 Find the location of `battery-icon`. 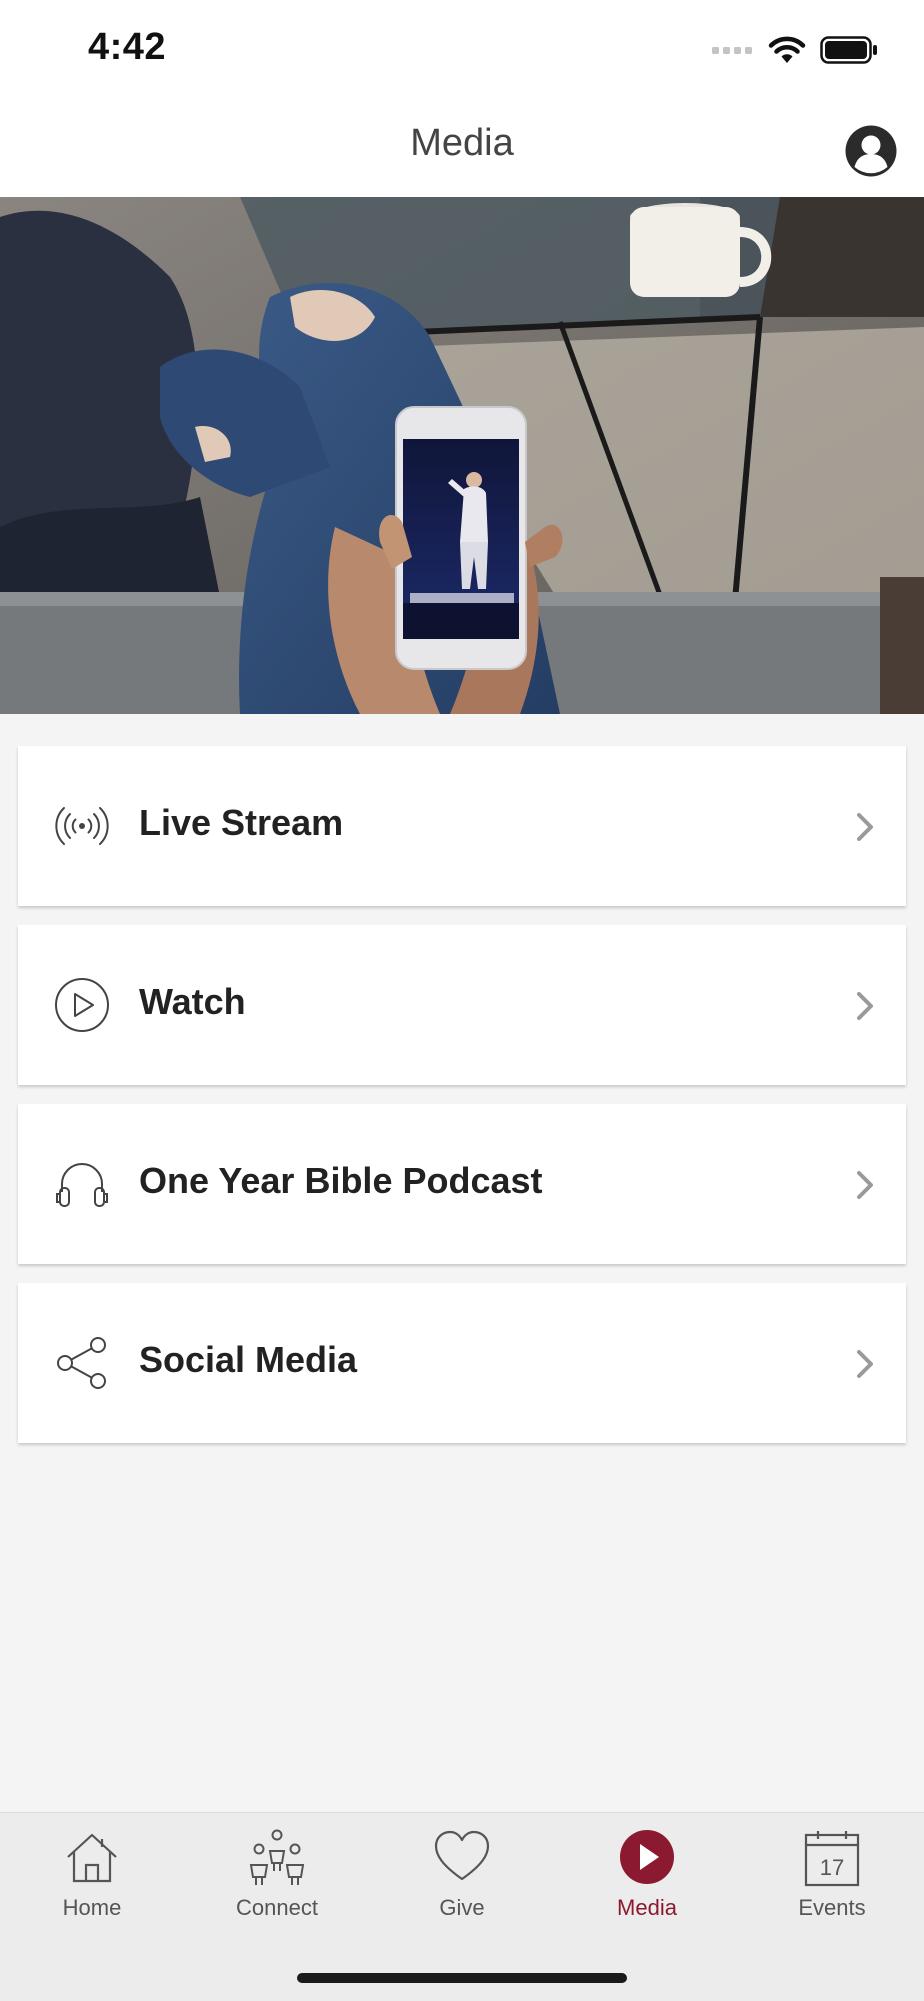

battery-icon is located at coordinates (848, 50).